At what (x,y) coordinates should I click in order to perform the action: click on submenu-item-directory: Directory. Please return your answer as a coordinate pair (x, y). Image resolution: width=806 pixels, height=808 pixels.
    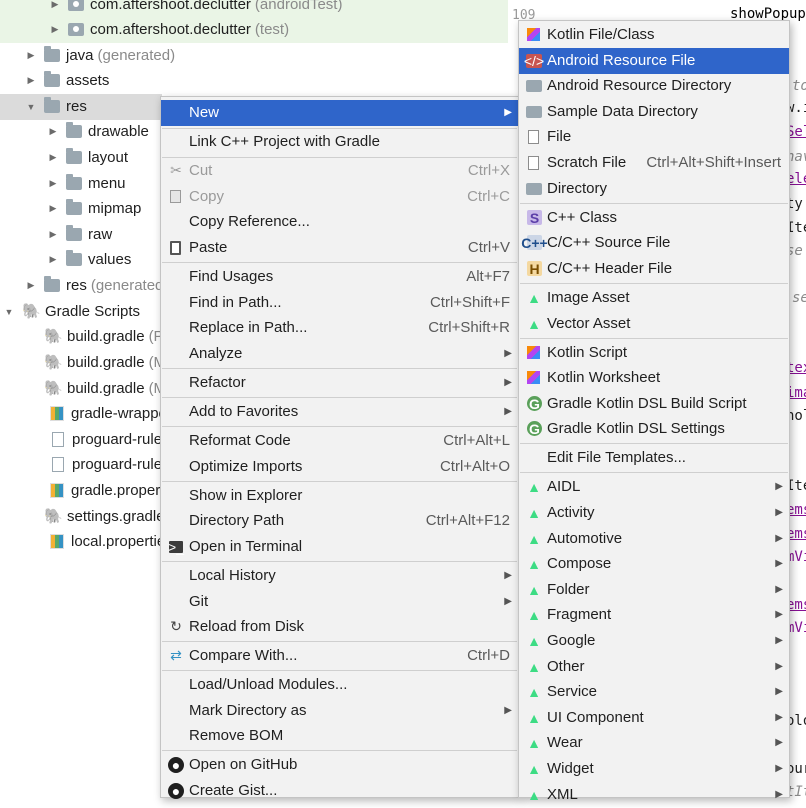
    Looking at the image, I should click on (654, 189).